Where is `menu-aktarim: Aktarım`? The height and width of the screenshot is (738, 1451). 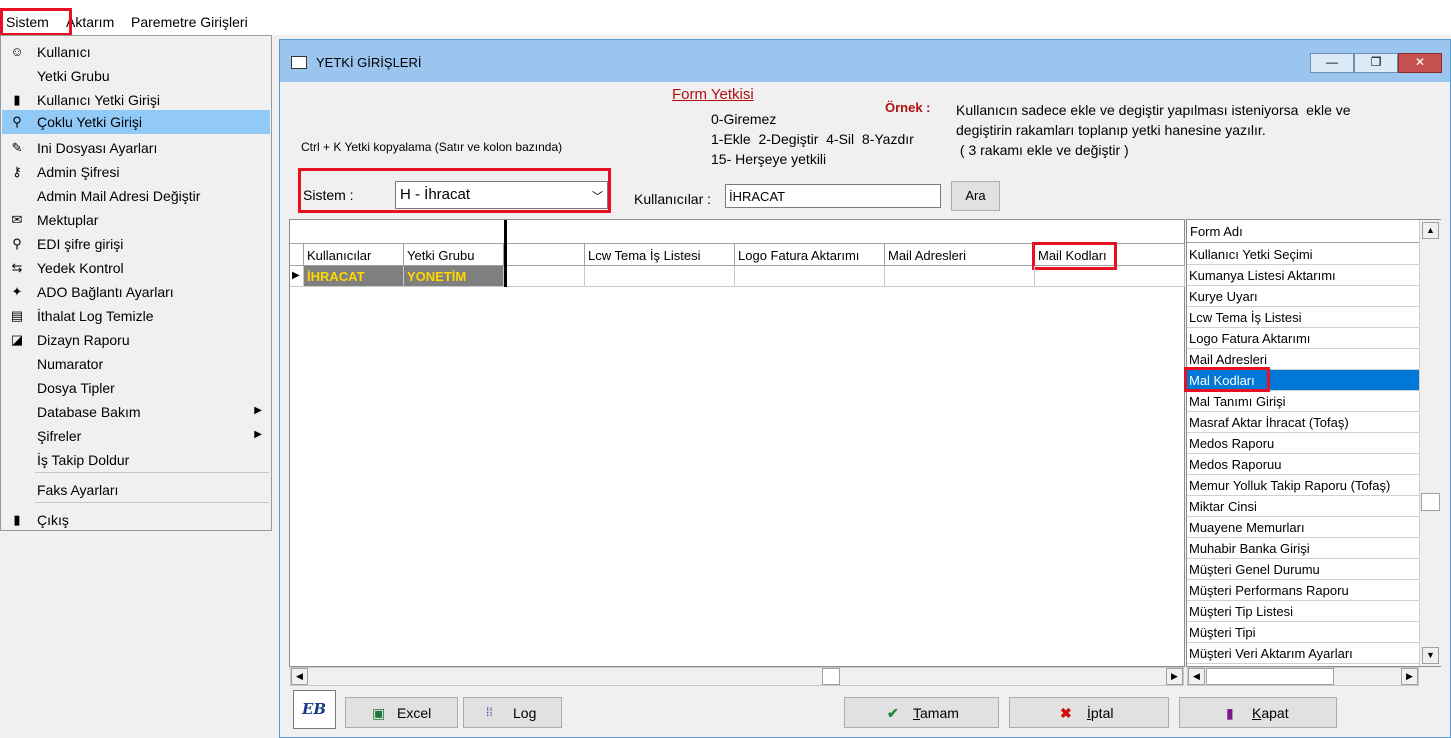
menu-aktarim: Aktarım is located at coordinates (90, 22).